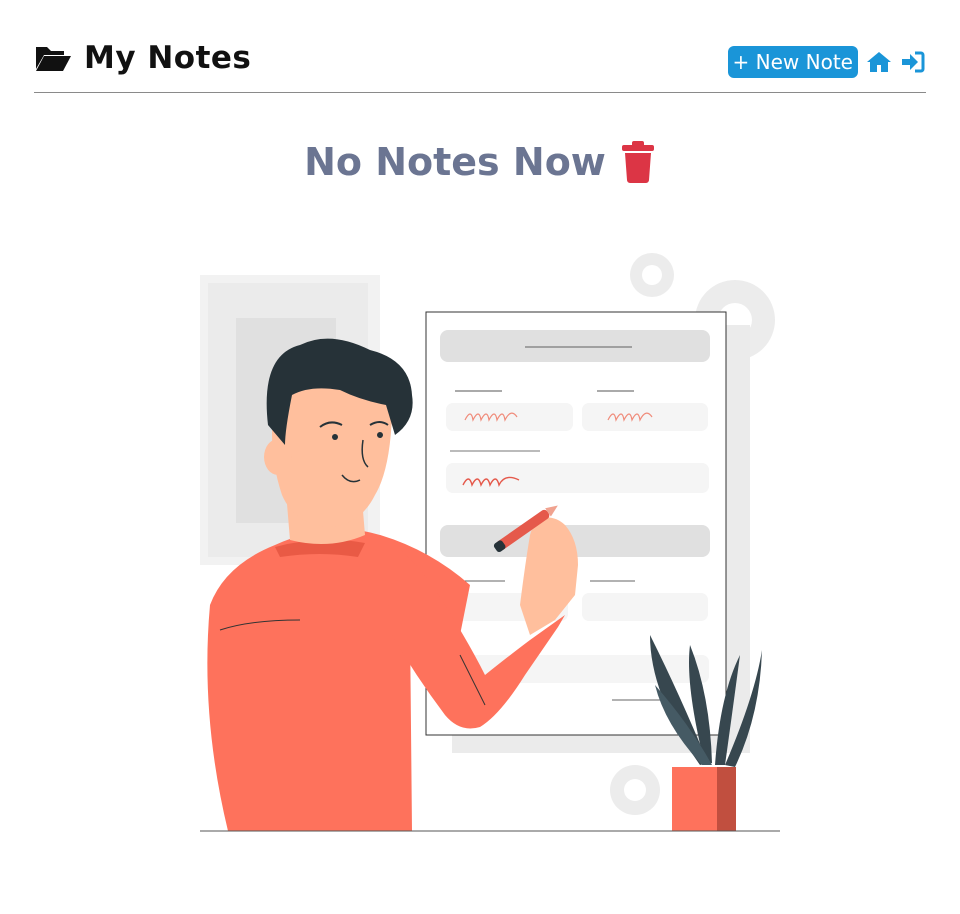 The height and width of the screenshot is (914, 960). I want to click on sign-in-icon, so click(913, 62).